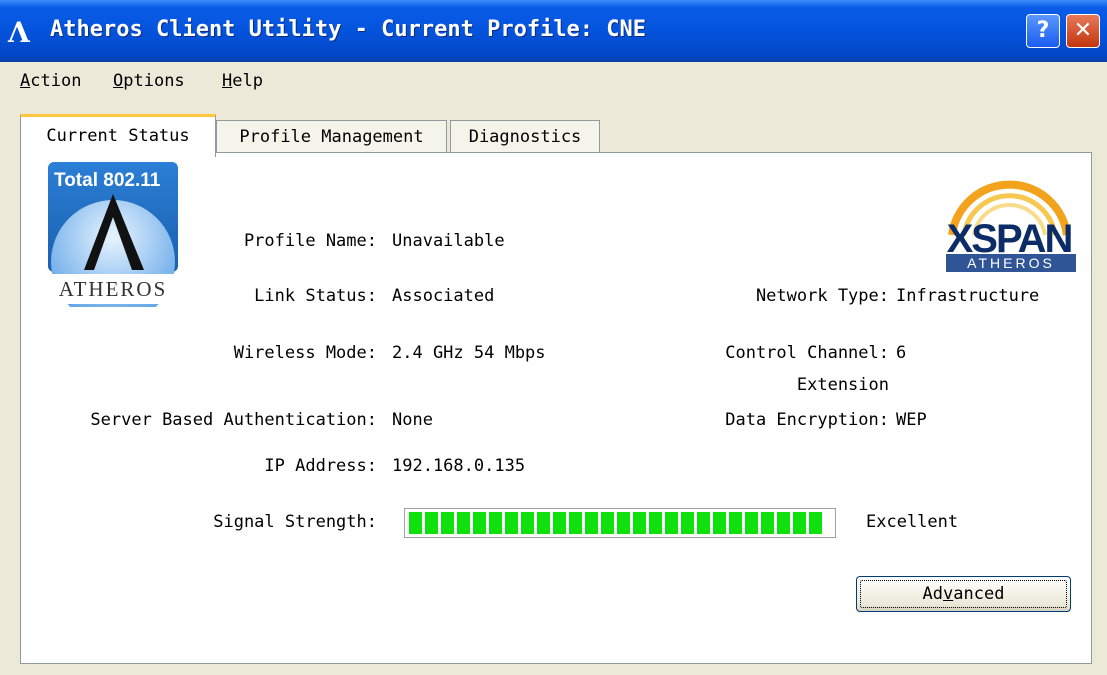 This screenshot has width=1107, height=675. Describe the element at coordinates (1011, 263) in the screenshot. I see `xspan-logo-sub-text: ATHEROS` at that location.